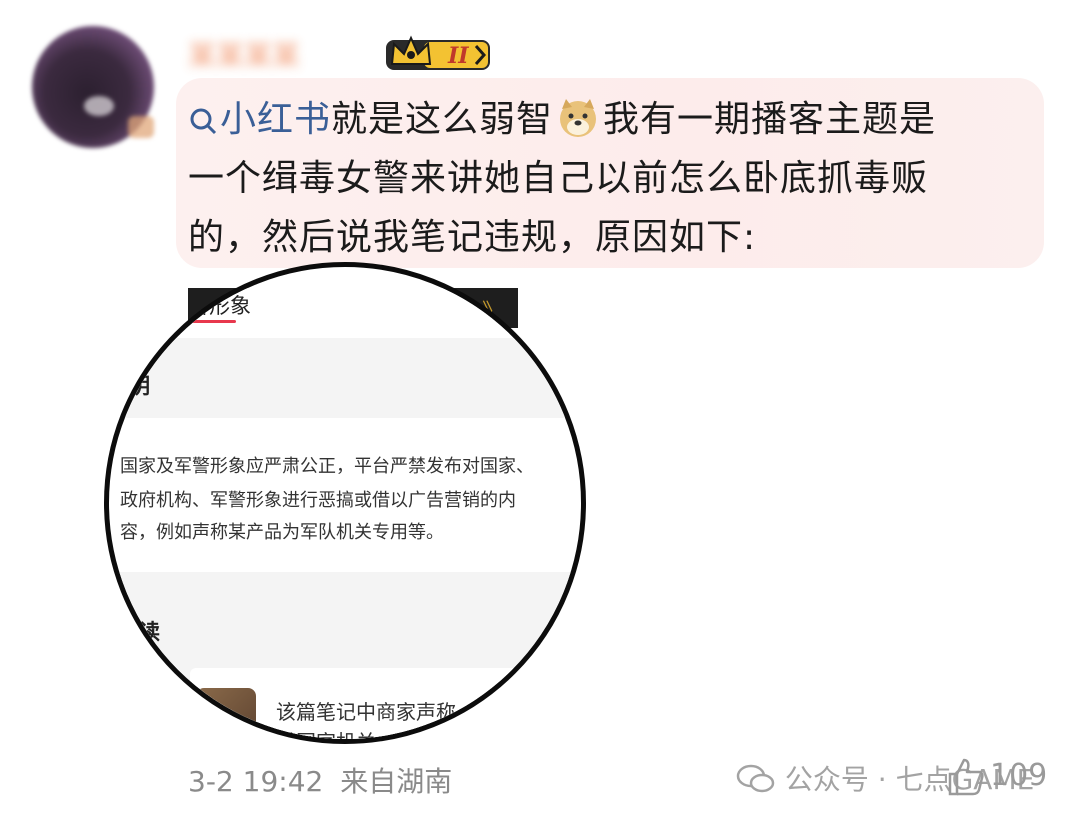  Describe the element at coordinates (438, 52) in the screenshot. I see `level-badge-icon: II` at that location.